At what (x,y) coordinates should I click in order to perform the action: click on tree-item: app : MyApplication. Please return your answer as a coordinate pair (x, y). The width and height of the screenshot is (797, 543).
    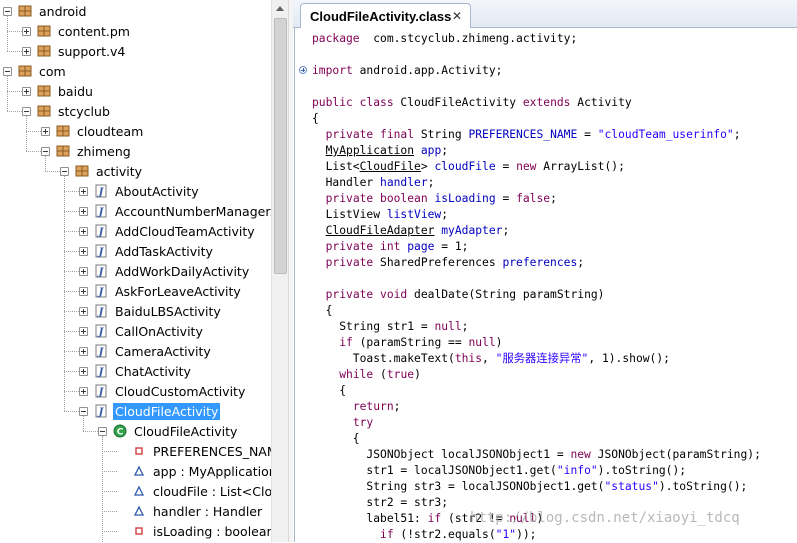
    Looking at the image, I should click on (194, 471).